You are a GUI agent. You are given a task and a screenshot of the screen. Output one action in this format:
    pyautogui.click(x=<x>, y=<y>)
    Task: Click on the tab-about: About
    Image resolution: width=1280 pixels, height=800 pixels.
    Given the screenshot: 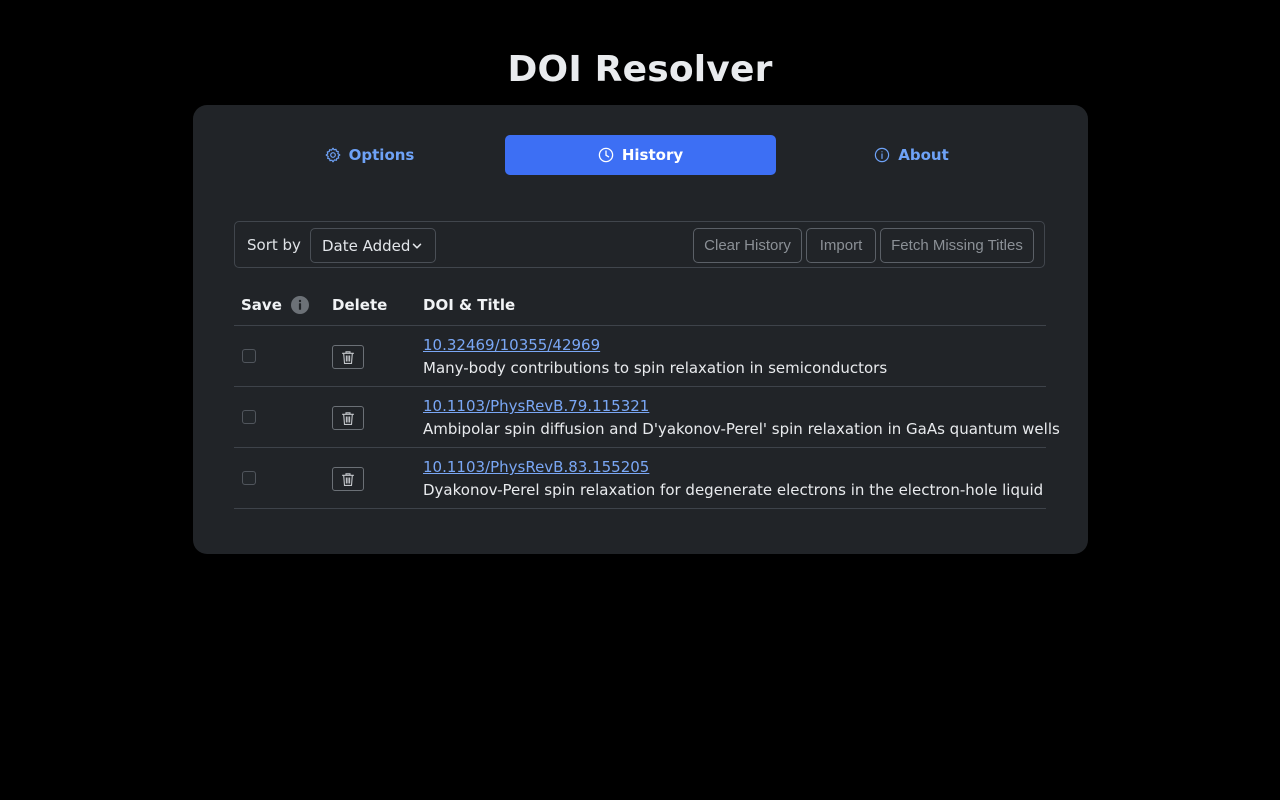 What is the action you would take?
    pyautogui.click(x=911, y=155)
    